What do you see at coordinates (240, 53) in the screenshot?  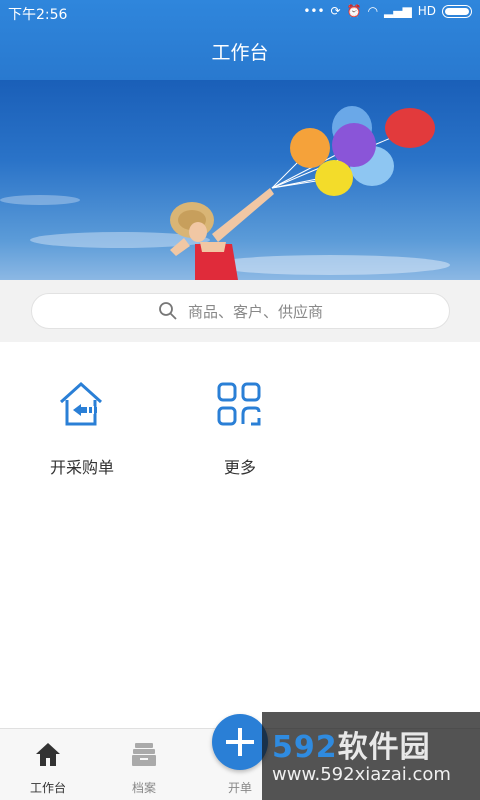 I see `page-title: 工作台` at bounding box center [240, 53].